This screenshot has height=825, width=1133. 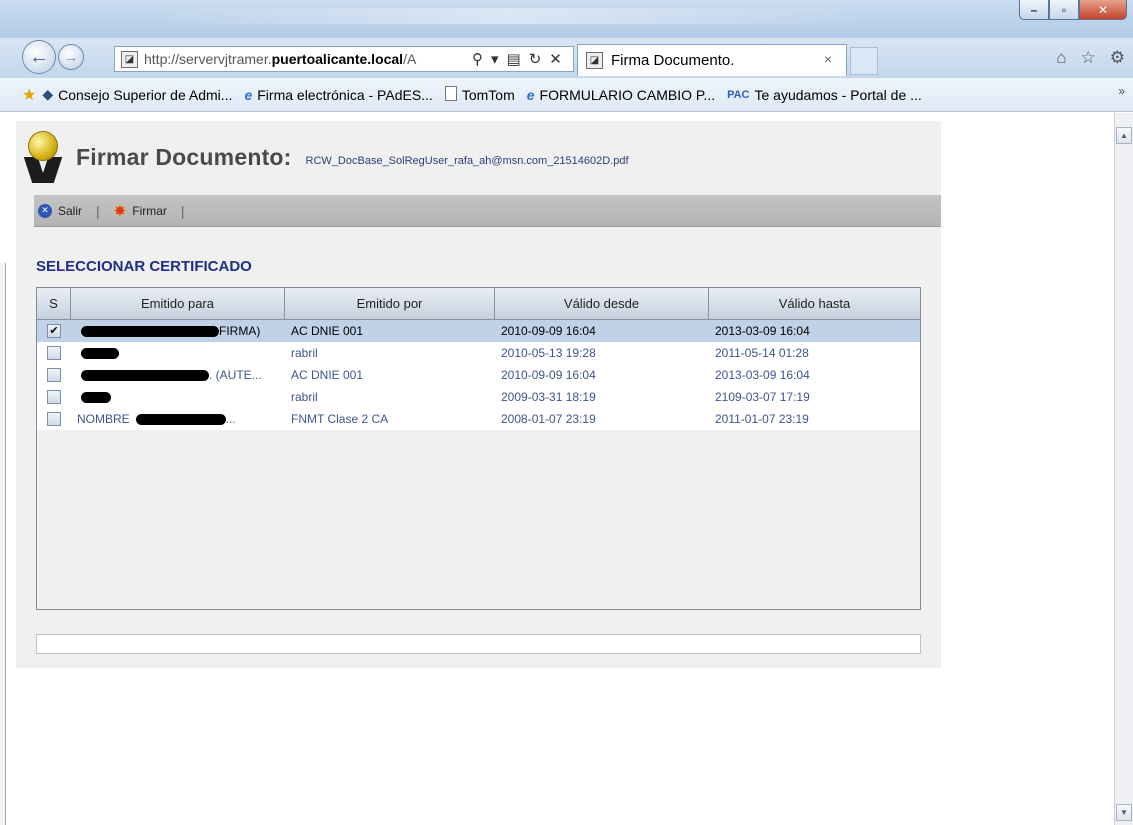 I want to click on diamond-icon: ◆, so click(x=48, y=94).